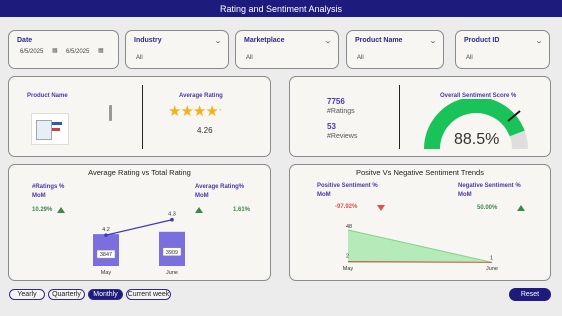  What do you see at coordinates (31, 52) in the screenshot?
I see `date-from-value: 6/5/2025` at bounding box center [31, 52].